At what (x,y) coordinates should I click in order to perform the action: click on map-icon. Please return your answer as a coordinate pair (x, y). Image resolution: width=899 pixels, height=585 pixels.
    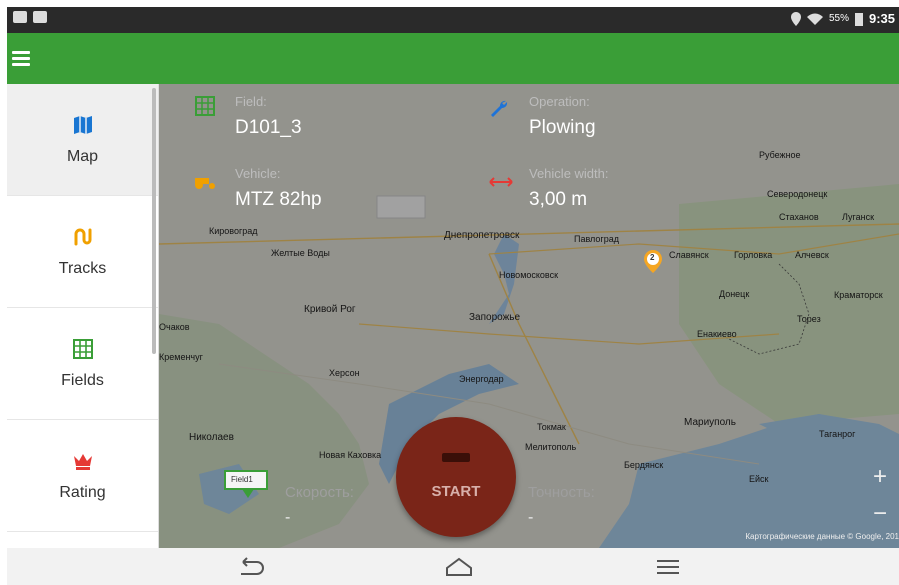
    Looking at the image, I should click on (82, 124).